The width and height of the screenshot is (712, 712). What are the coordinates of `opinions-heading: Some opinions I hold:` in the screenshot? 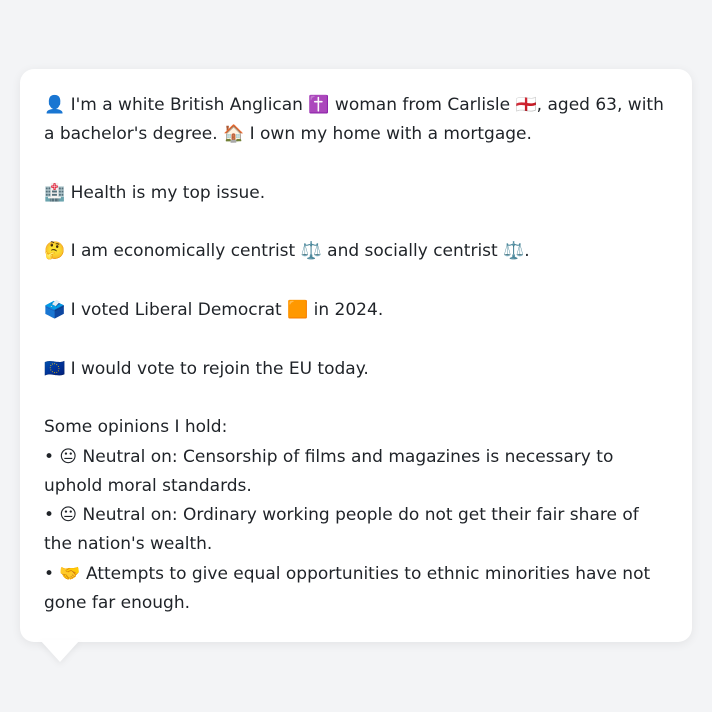 It's located at (136, 427).